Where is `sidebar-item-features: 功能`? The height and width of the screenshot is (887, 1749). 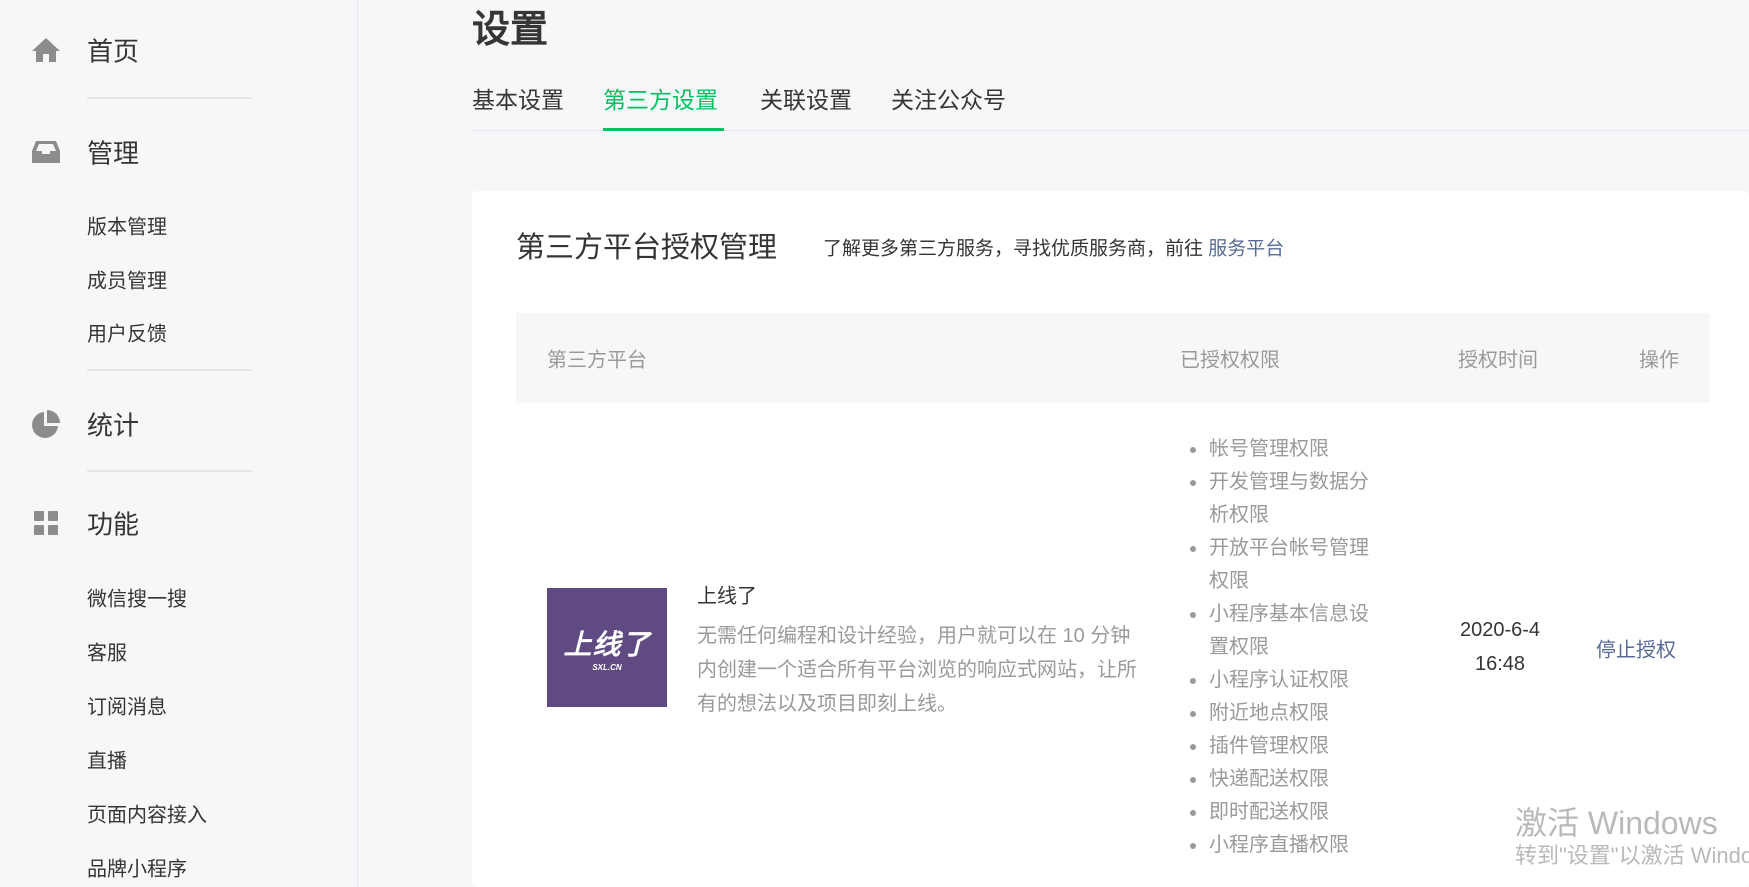
sidebar-item-features: 功能 is located at coordinates (113, 523).